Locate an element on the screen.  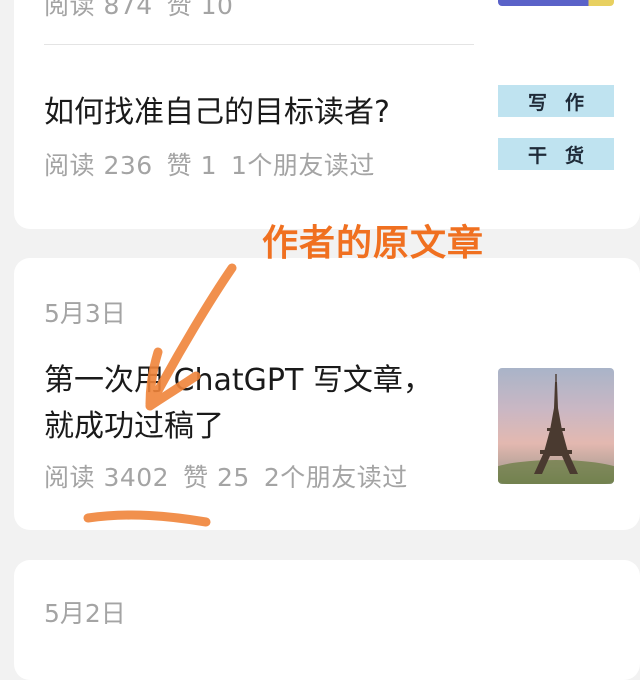
annotation-underline is located at coordinates (147, 518).